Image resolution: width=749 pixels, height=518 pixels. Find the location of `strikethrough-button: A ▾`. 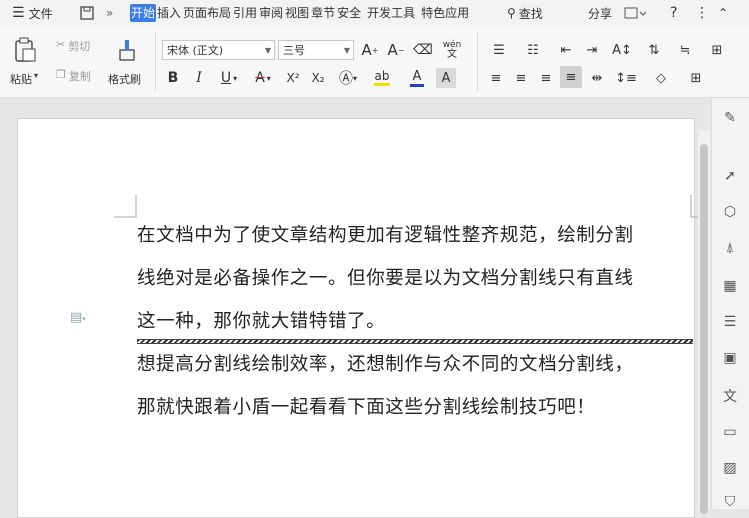

strikethrough-button: A ▾ is located at coordinates (263, 78).